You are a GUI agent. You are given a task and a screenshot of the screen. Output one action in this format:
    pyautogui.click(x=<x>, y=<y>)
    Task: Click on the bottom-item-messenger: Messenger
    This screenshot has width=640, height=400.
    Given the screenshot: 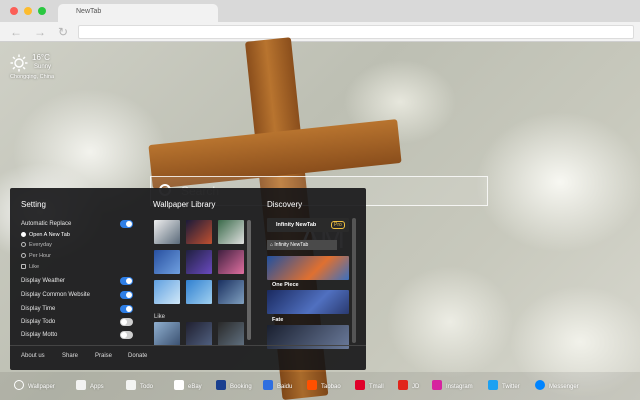 What is the action you would take?
    pyautogui.click(x=557, y=385)
    